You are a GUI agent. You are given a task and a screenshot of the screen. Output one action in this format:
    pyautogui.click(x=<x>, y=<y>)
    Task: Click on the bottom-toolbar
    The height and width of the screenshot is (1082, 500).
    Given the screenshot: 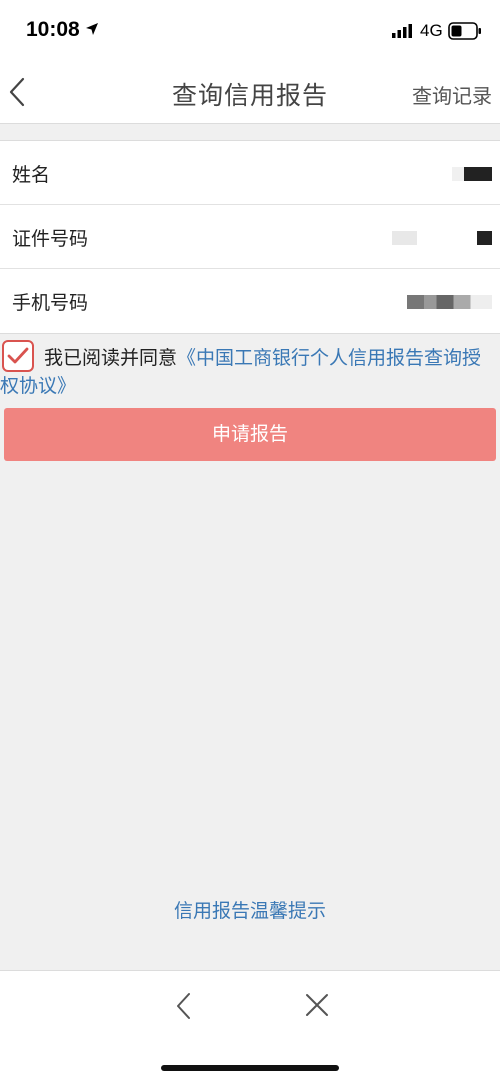 What is the action you would take?
    pyautogui.click(x=250, y=1026)
    